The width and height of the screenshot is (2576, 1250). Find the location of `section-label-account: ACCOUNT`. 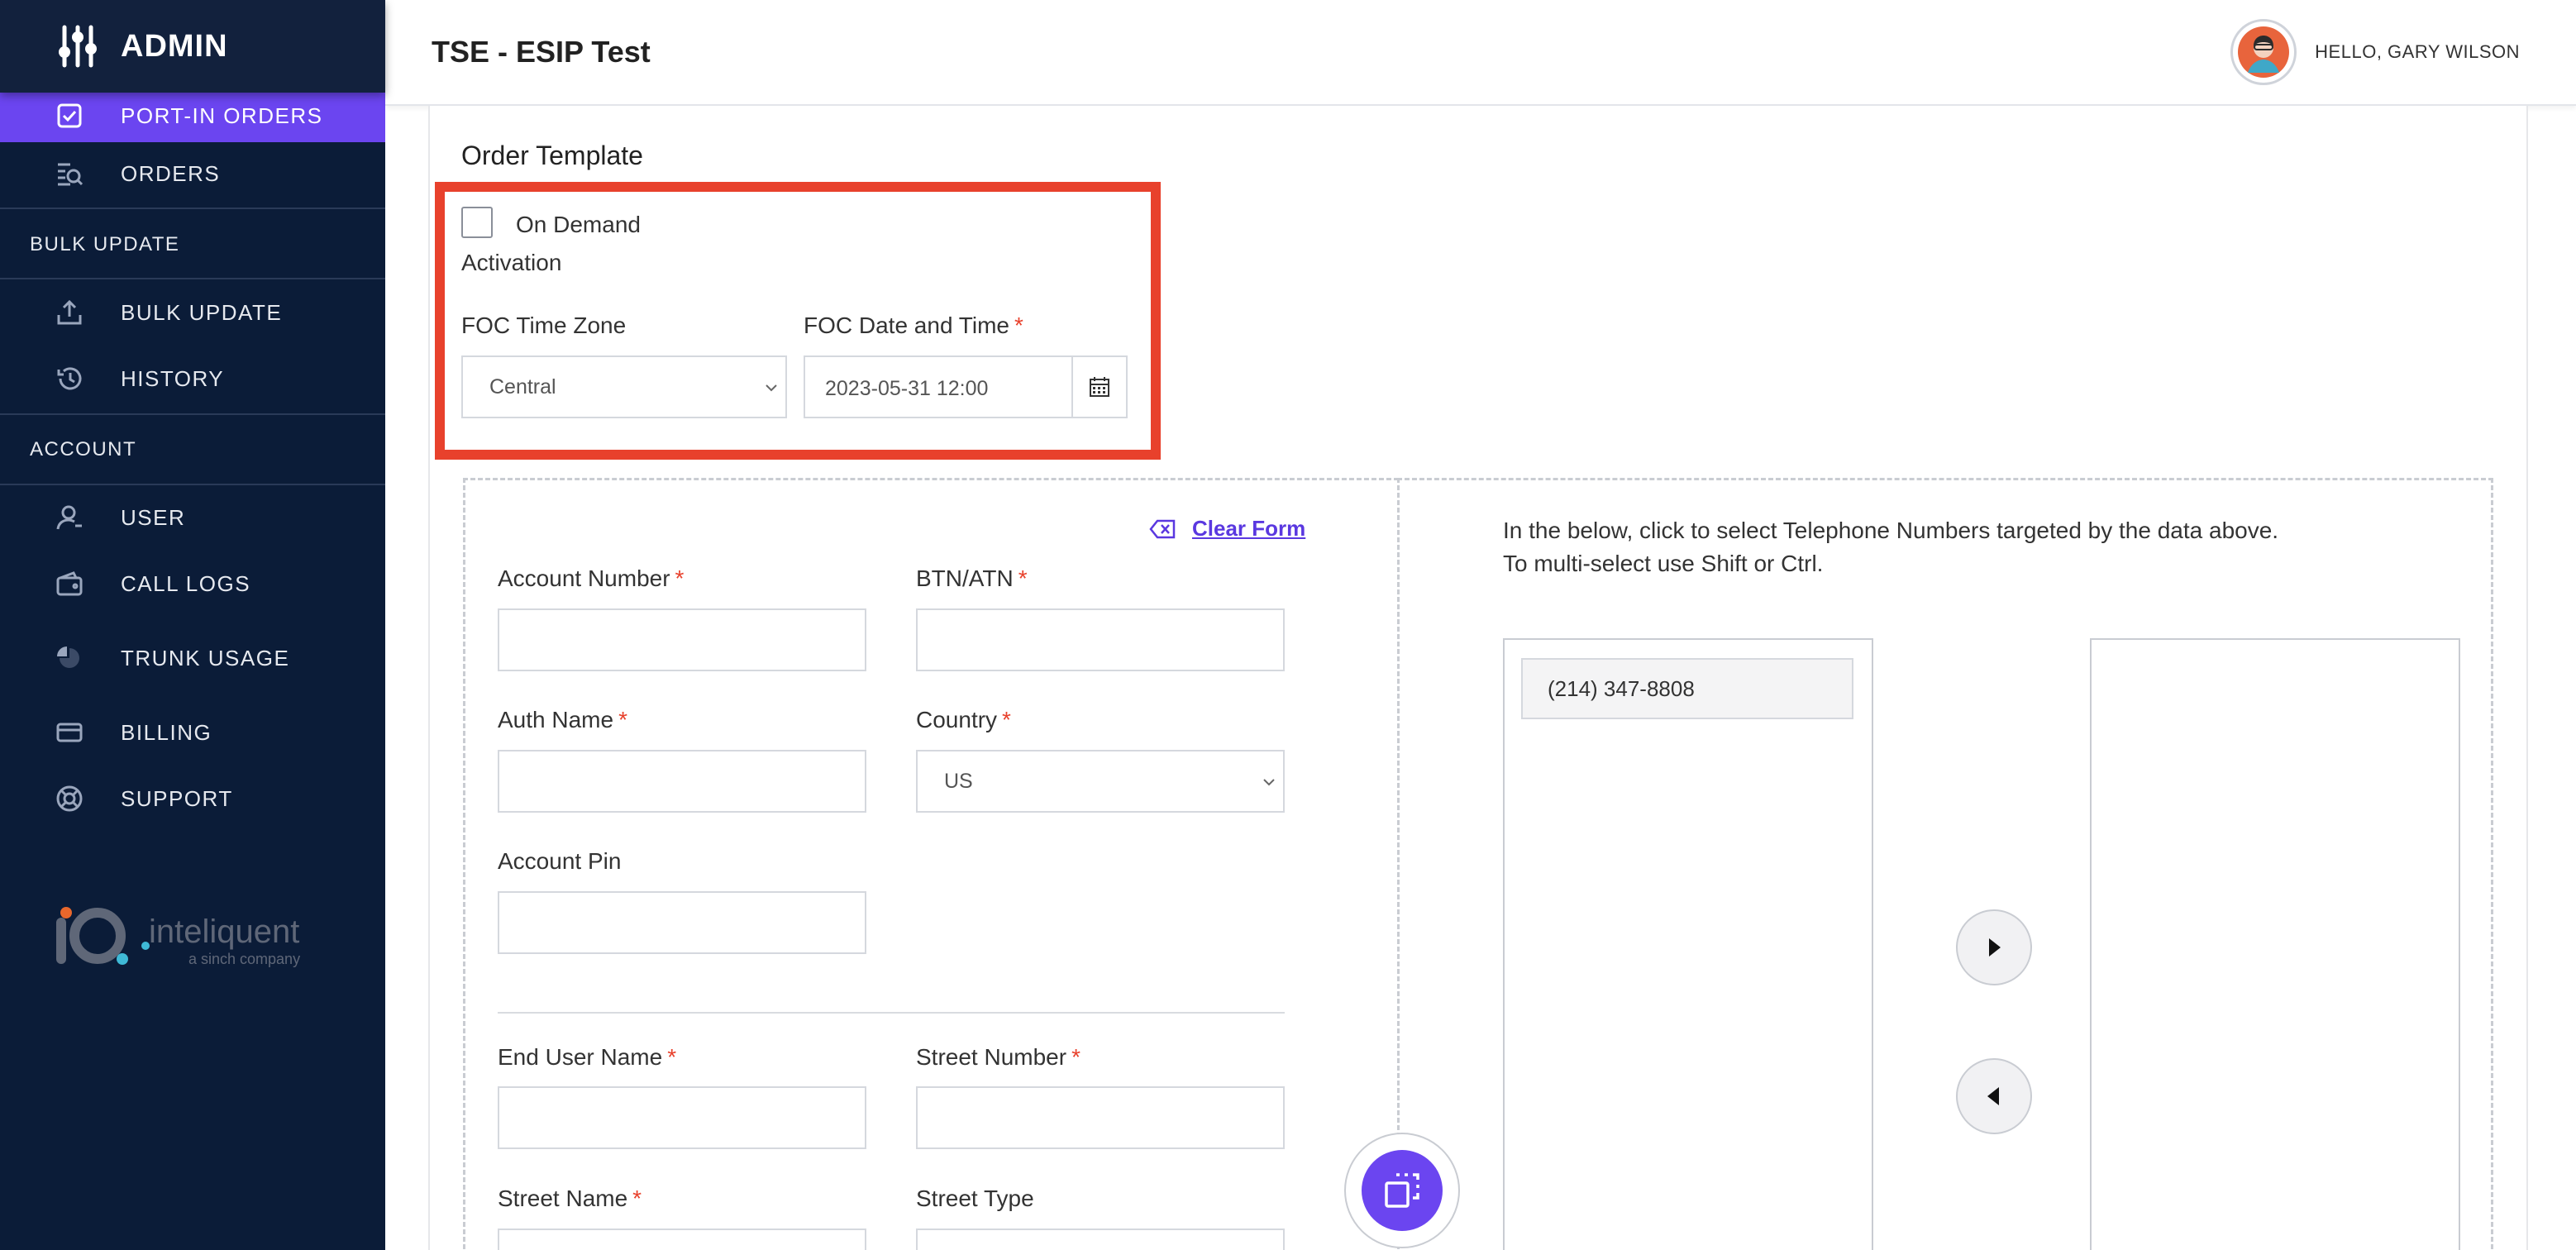

section-label-account: ACCOUNT is located at coordinates (83, 449).